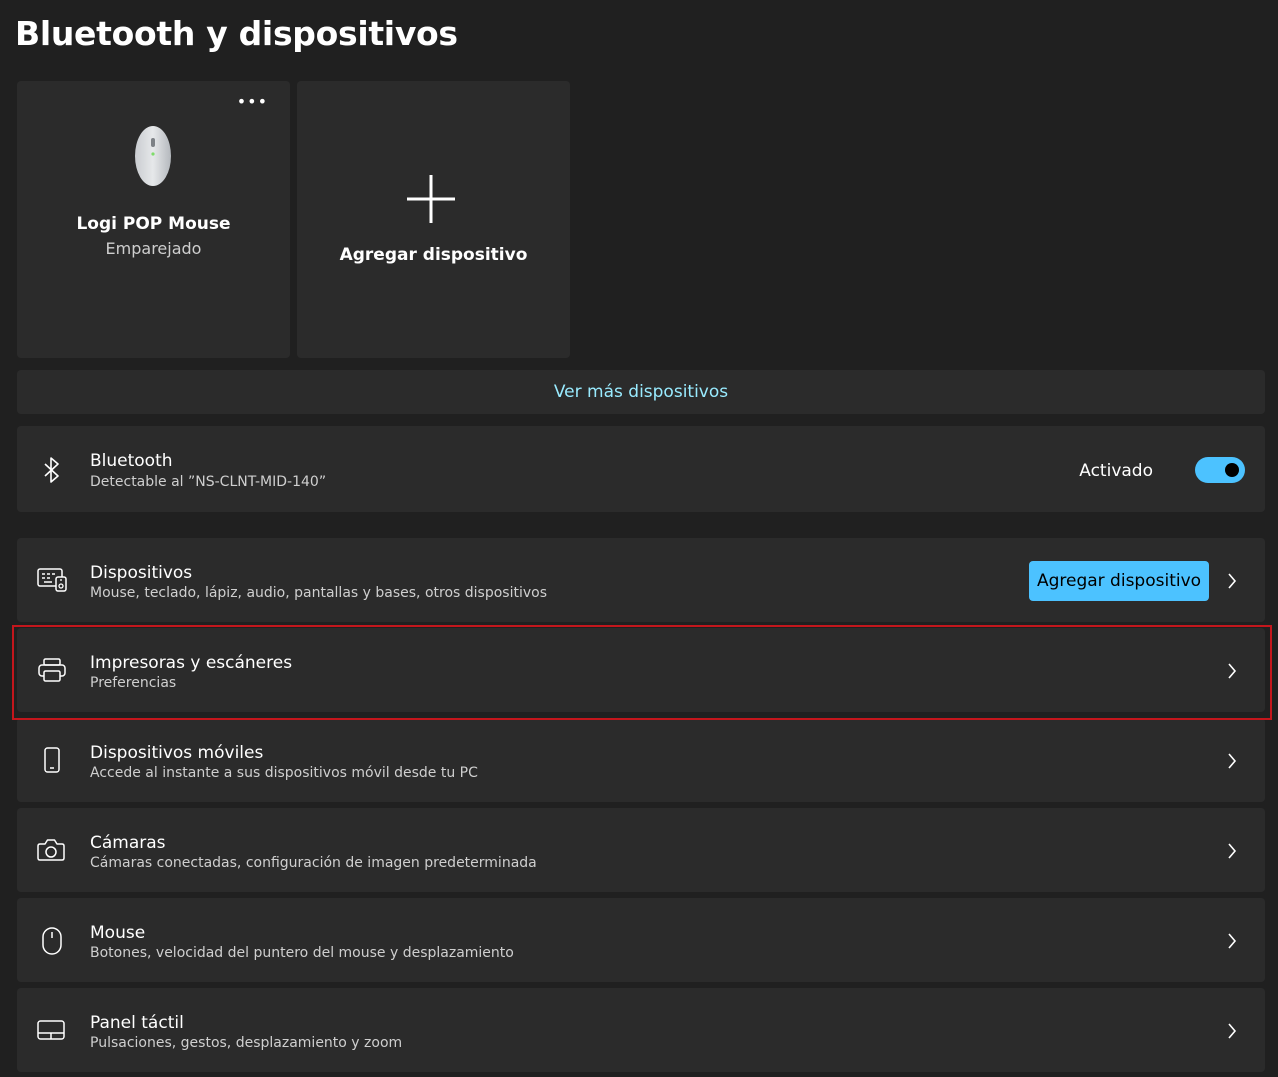 The width and height of the screenshot is (1278, 1077). Describe the element at coordinates (177, 753) in the screenshot. I see `row-title: Dispositivos móviles` at that location.